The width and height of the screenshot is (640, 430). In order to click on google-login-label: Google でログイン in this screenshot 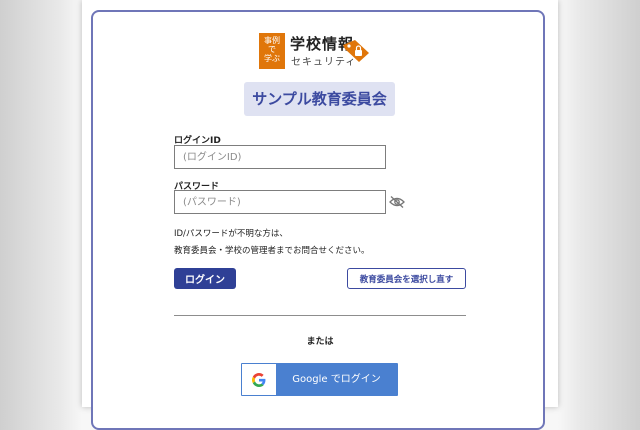, I will do `click(336, 379)`.